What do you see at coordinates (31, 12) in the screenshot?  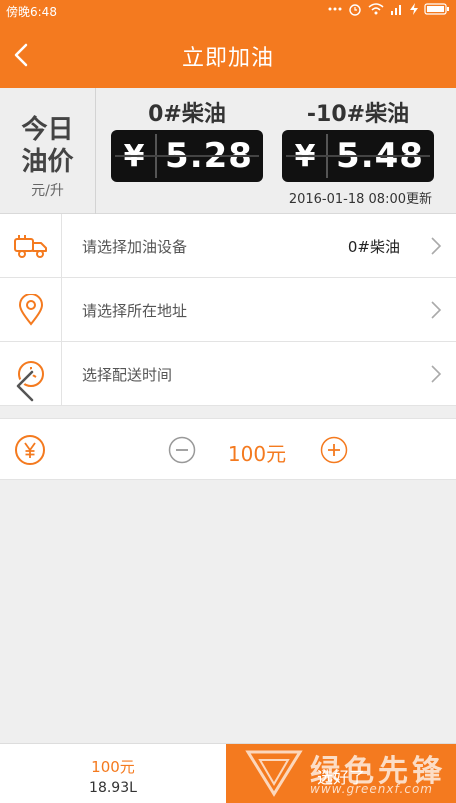 I see `status-time: 傍晚6:48` at bounding box center [31, 12].